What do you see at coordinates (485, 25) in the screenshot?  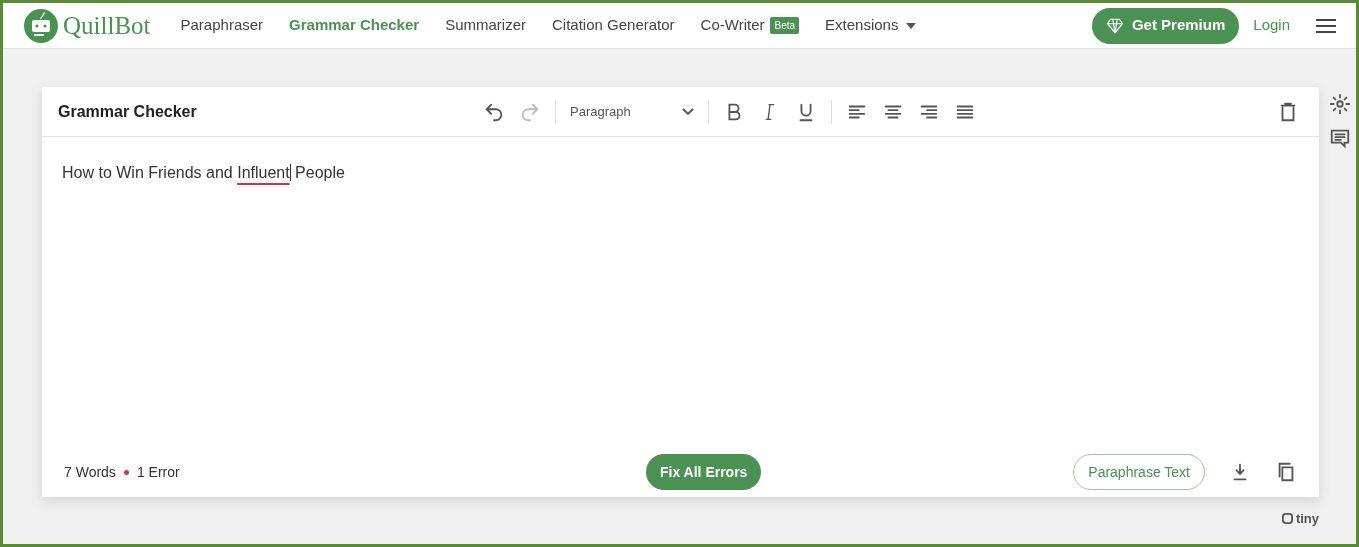 I see `nav-link: Summarizer` at bounding box center [485, 25].